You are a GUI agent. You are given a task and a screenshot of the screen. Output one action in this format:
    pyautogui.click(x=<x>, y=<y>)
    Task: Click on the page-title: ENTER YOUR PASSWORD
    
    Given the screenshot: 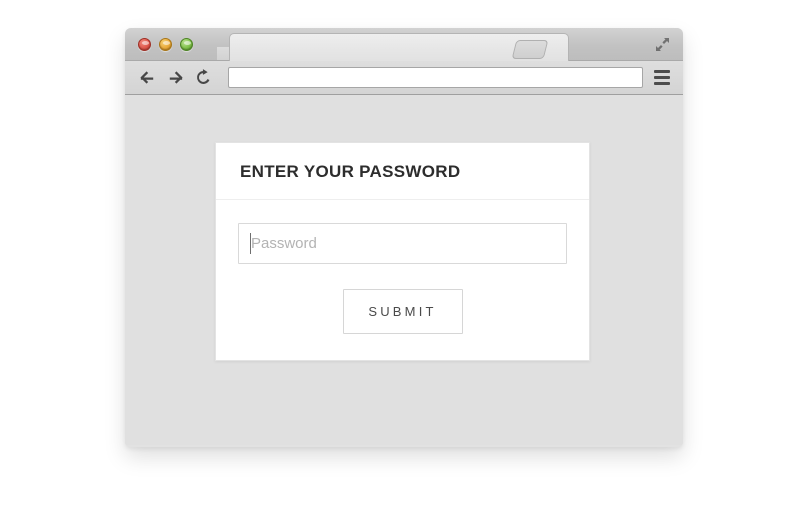 What is the action you would take?
    pyautogui.click(x=350, y=171)
    